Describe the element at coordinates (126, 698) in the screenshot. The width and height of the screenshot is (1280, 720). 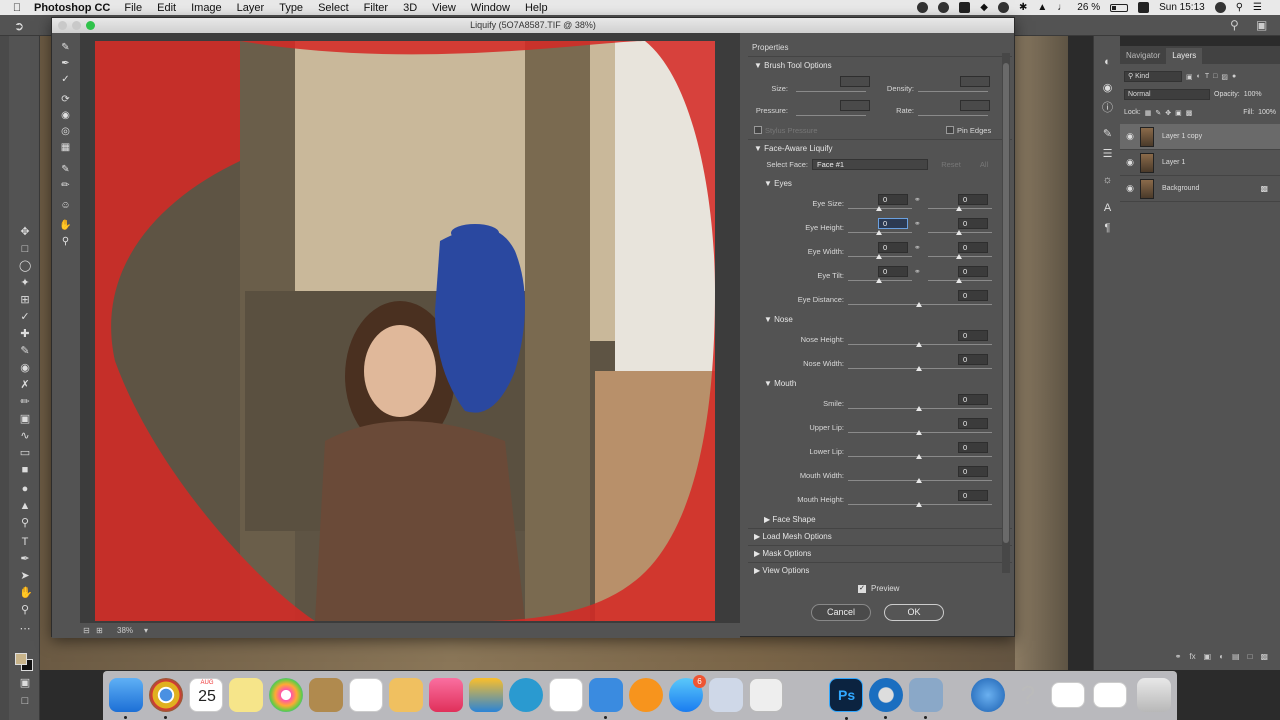
I see `finder-icon` at that location.